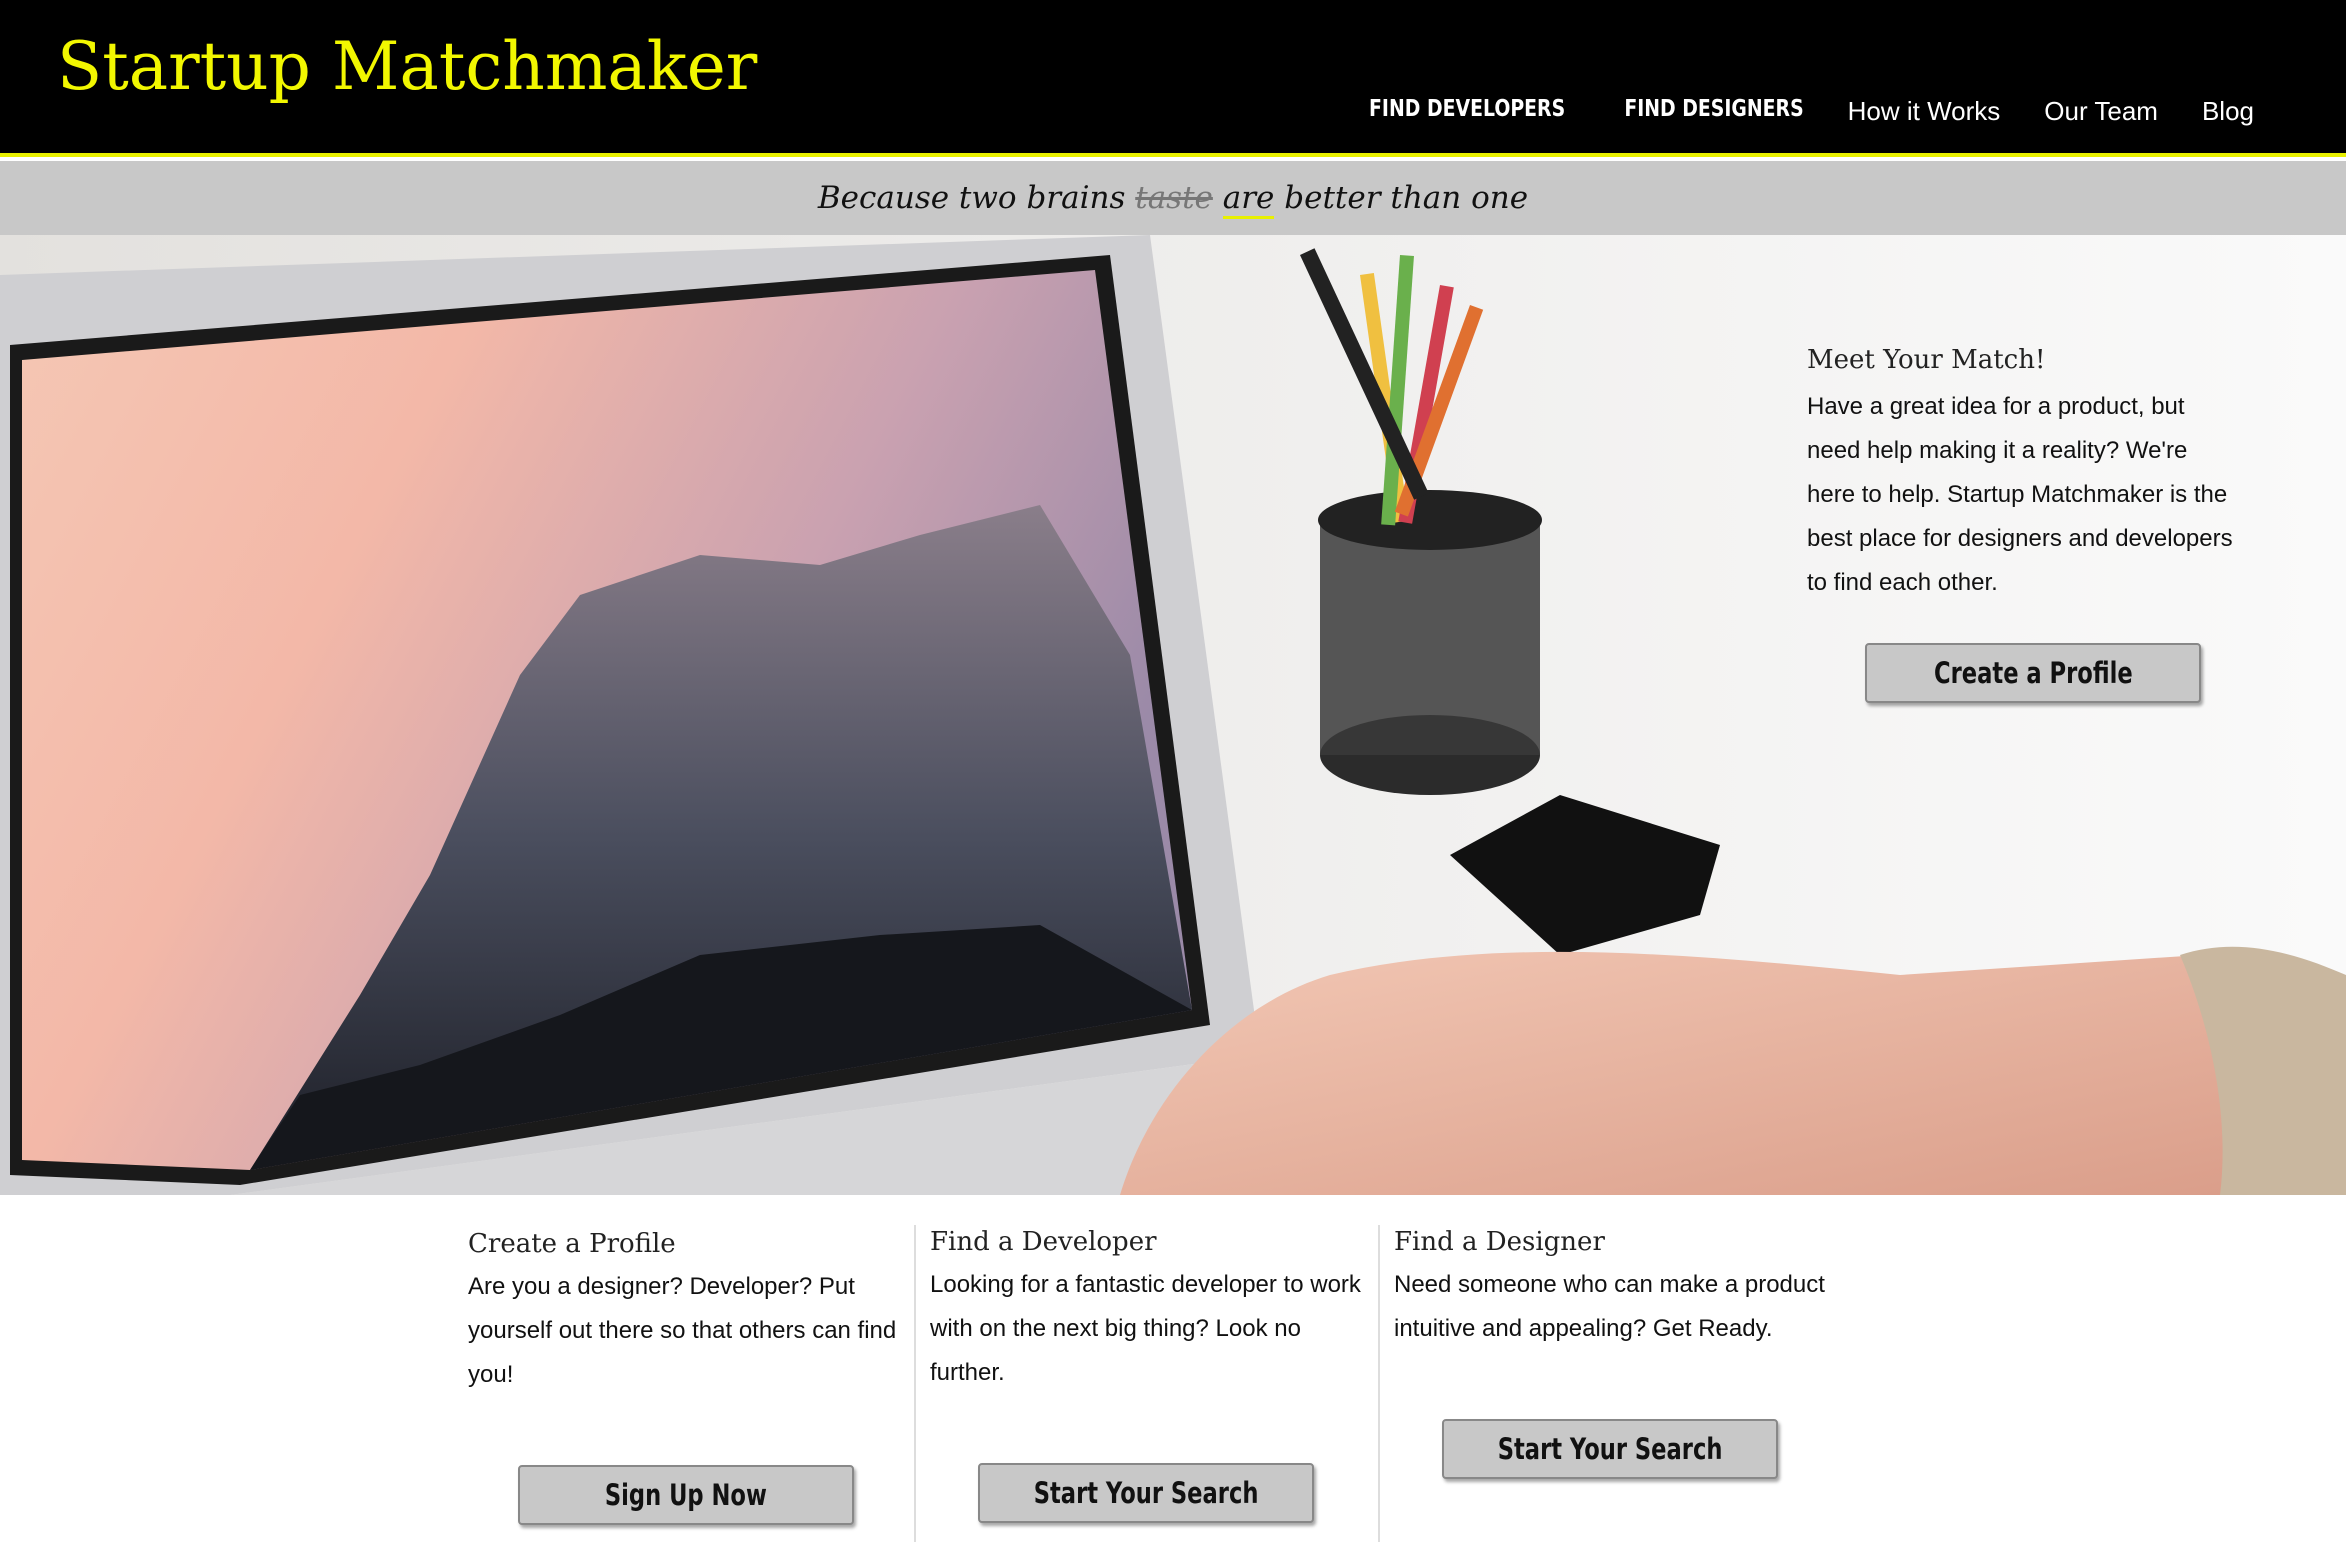  I want to click on sign-up-now-button-label: Sign Up Now, so click(686, 1495).